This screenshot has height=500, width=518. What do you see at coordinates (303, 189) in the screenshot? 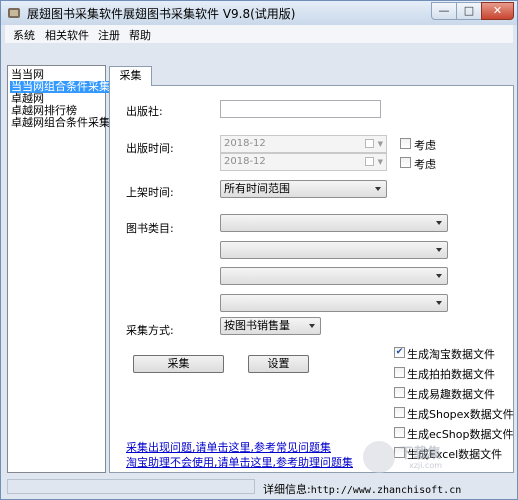
I see `shelf-time-select: 所有时间范围` at bounding box center [303, 189].